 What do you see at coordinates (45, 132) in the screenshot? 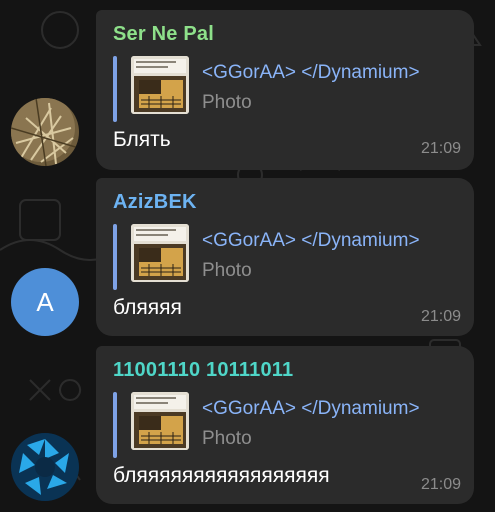
I see `avatar-photo` at bounding box center [45, 132].